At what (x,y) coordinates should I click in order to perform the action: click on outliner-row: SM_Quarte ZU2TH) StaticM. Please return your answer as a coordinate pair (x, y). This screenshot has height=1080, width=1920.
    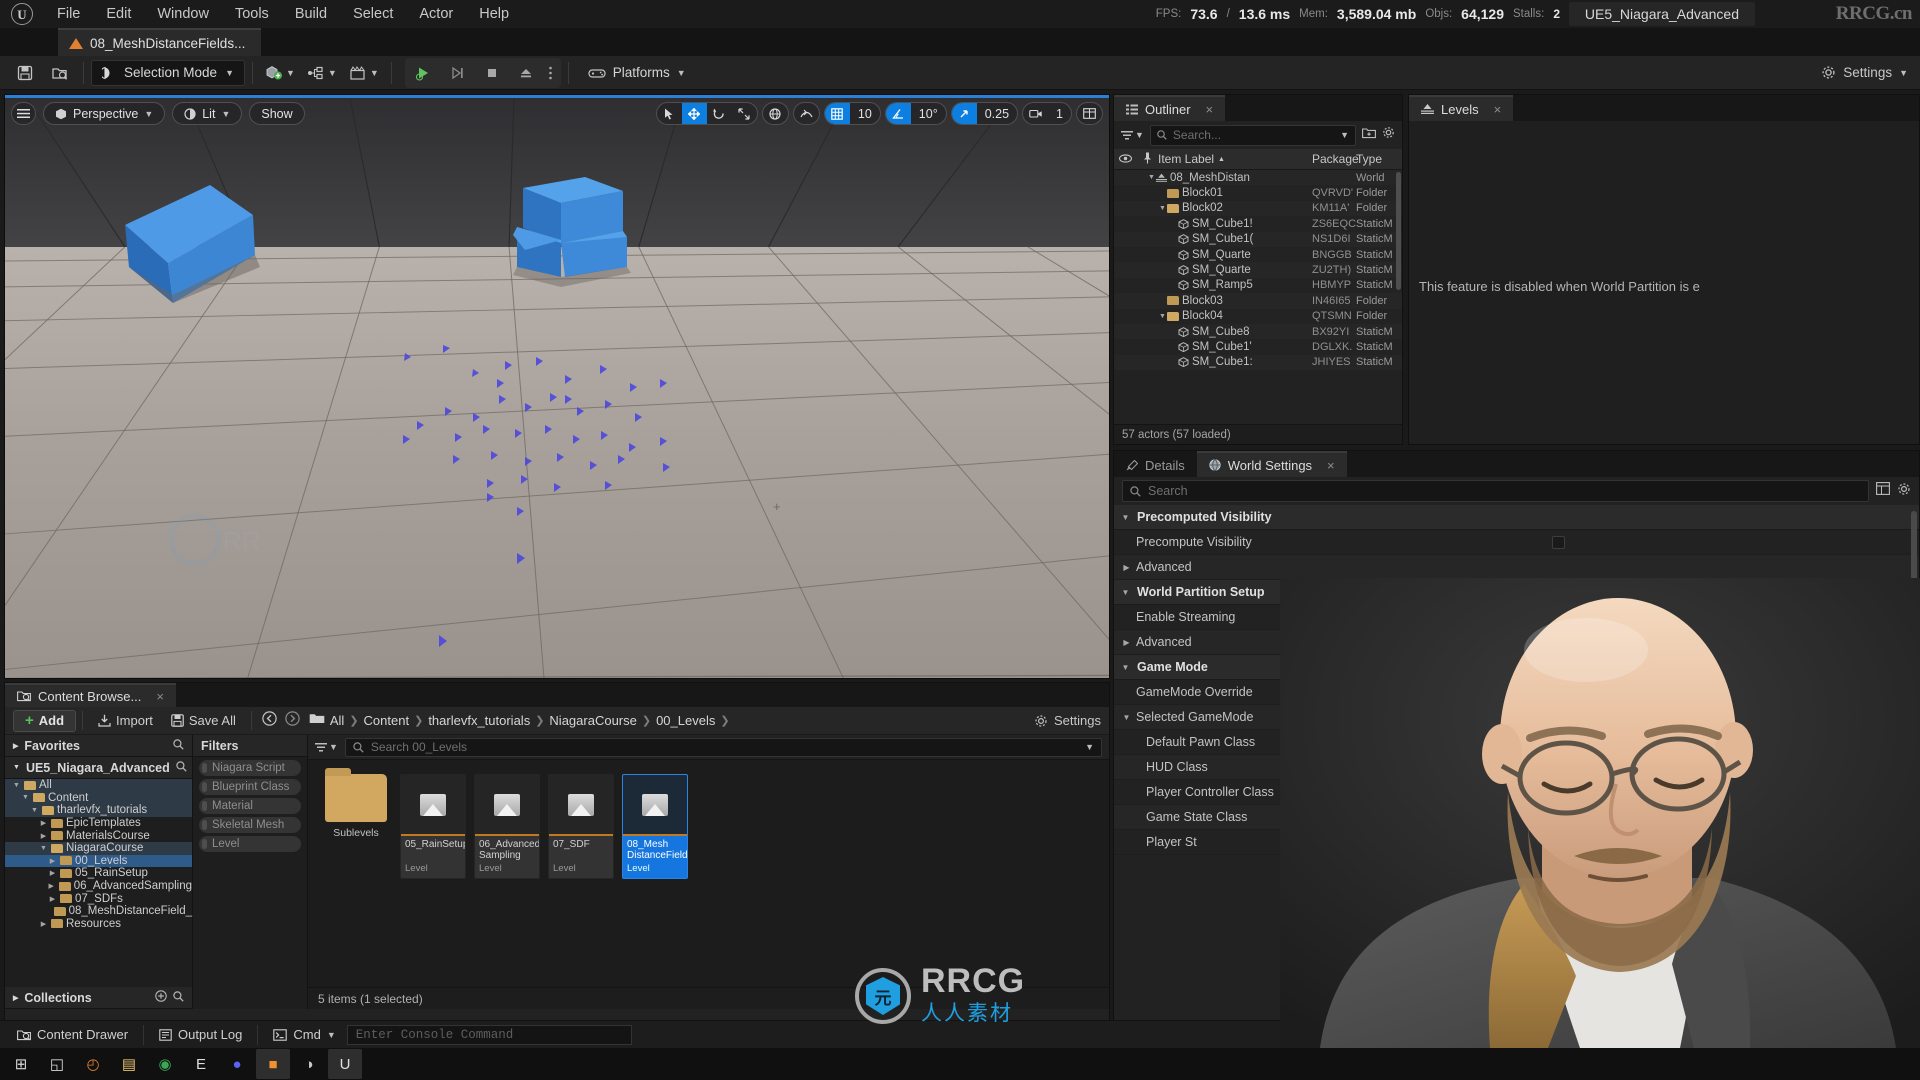
    Looking at the image, I should click on (1258, 270).